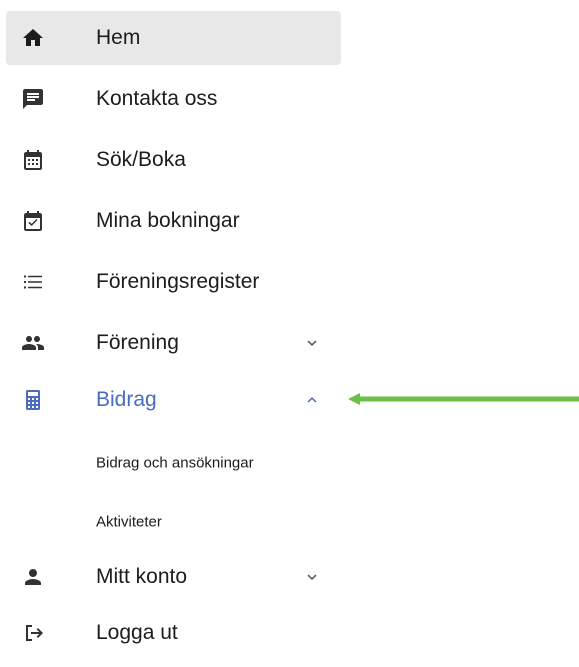 The image size is (579, 667). I want to click on menu-item-label: Sök/Boka, so click(141, 159).